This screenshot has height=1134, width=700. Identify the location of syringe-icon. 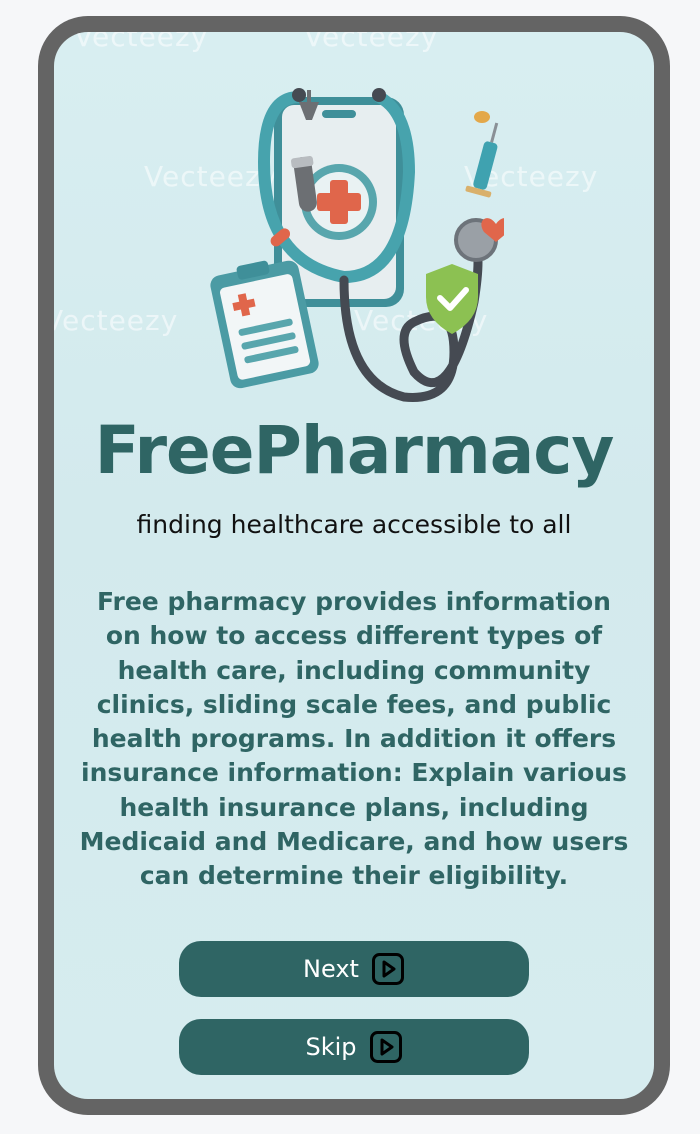
(482, 160).